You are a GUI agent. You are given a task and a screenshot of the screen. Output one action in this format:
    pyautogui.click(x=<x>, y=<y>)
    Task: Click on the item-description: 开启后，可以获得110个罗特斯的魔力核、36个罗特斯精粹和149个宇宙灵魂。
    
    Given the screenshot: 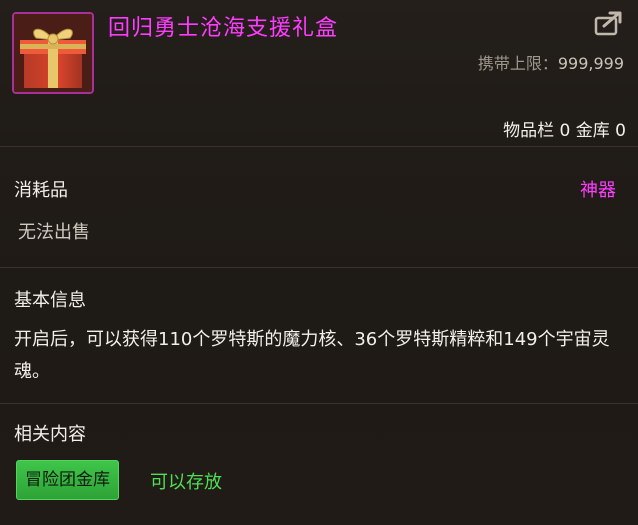 What is the action you would take?
    pyautogui.click(x=312, y=355)
    